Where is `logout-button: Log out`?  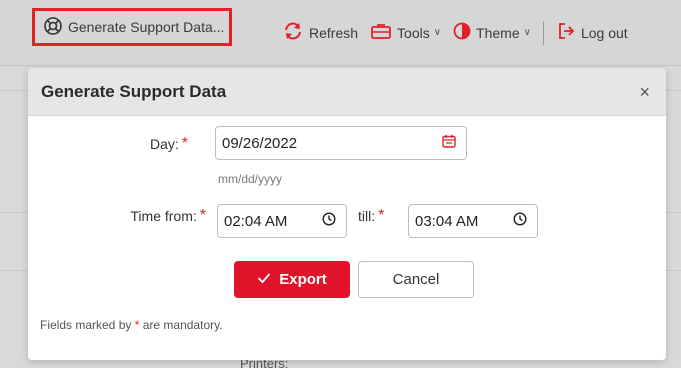
logout-button: Log out is located at coordinates (592, 33).